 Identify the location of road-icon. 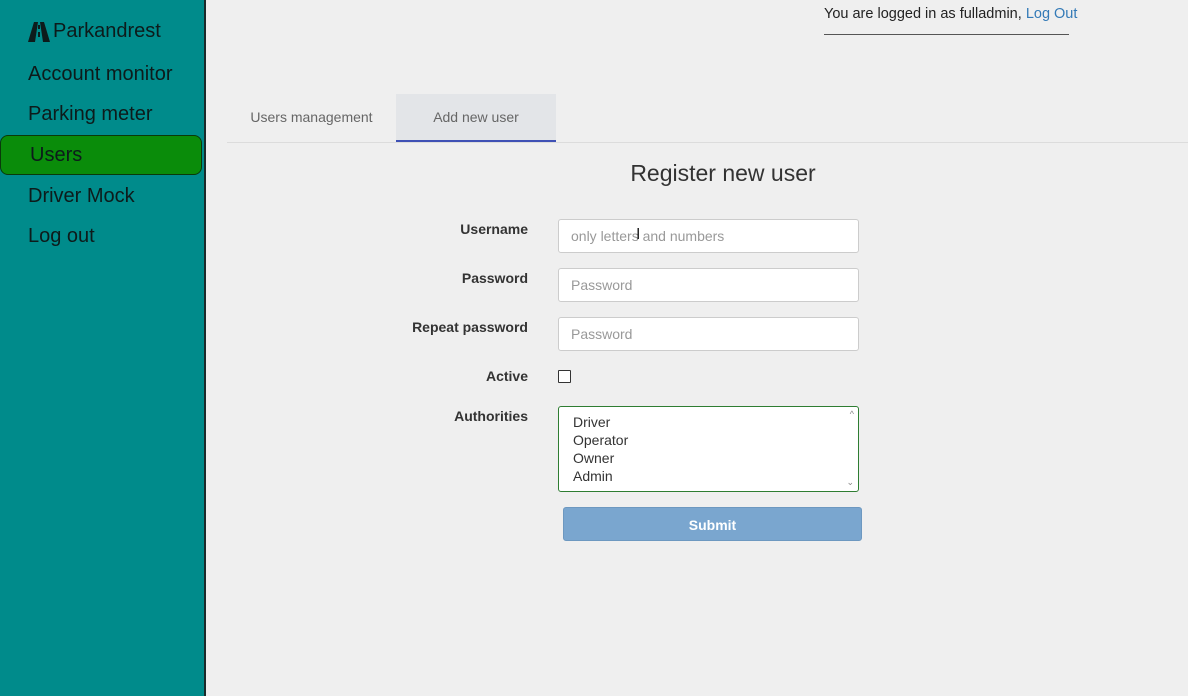
(39, 31).